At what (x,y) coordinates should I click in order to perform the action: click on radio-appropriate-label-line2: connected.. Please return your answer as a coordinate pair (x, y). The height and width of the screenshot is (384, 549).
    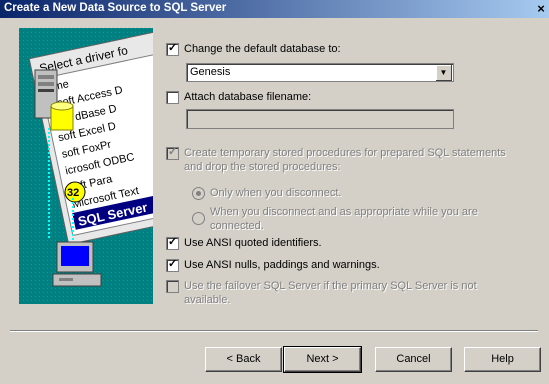
    Looking at the image, I should click on (237, 226).